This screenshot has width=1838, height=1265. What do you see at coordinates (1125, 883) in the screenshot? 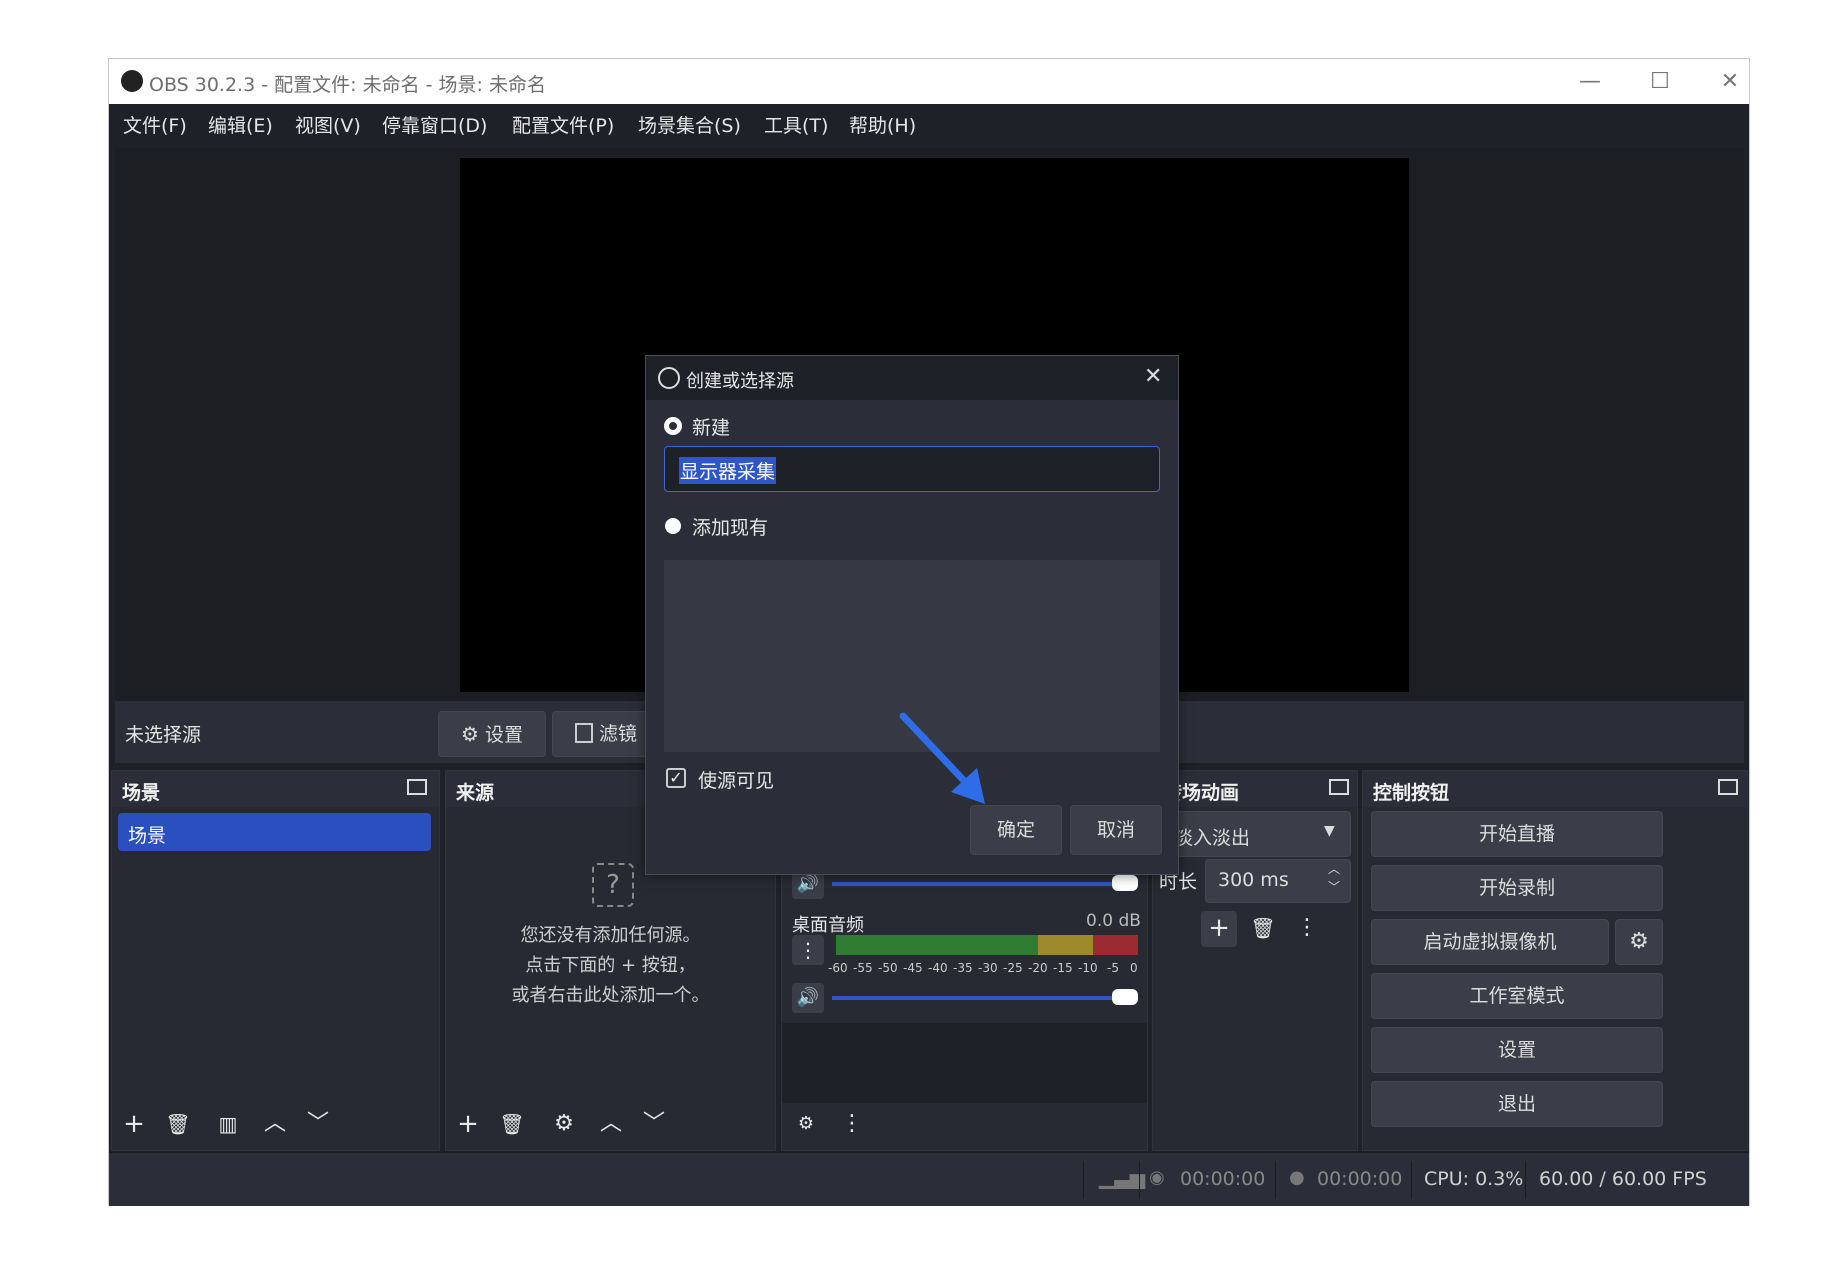
I see `track1-volume-handle` at bounding box center [1125, 883].